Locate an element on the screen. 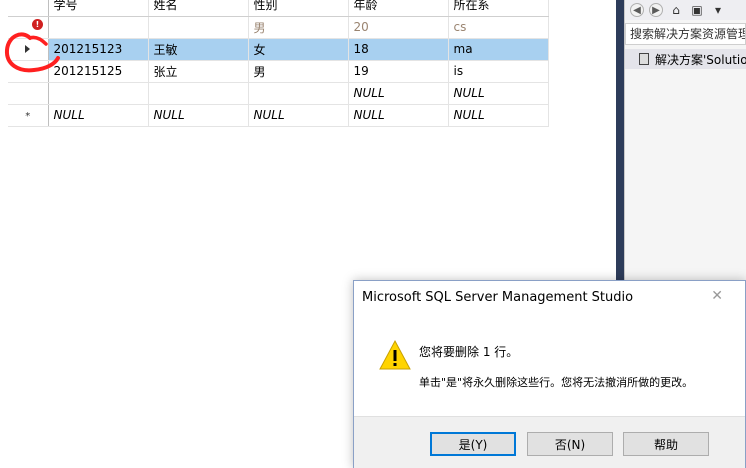 This screenshot has height=468, width=746. dialog-message: 您将要删除 1 行。 is located at coordinates (469, 352).